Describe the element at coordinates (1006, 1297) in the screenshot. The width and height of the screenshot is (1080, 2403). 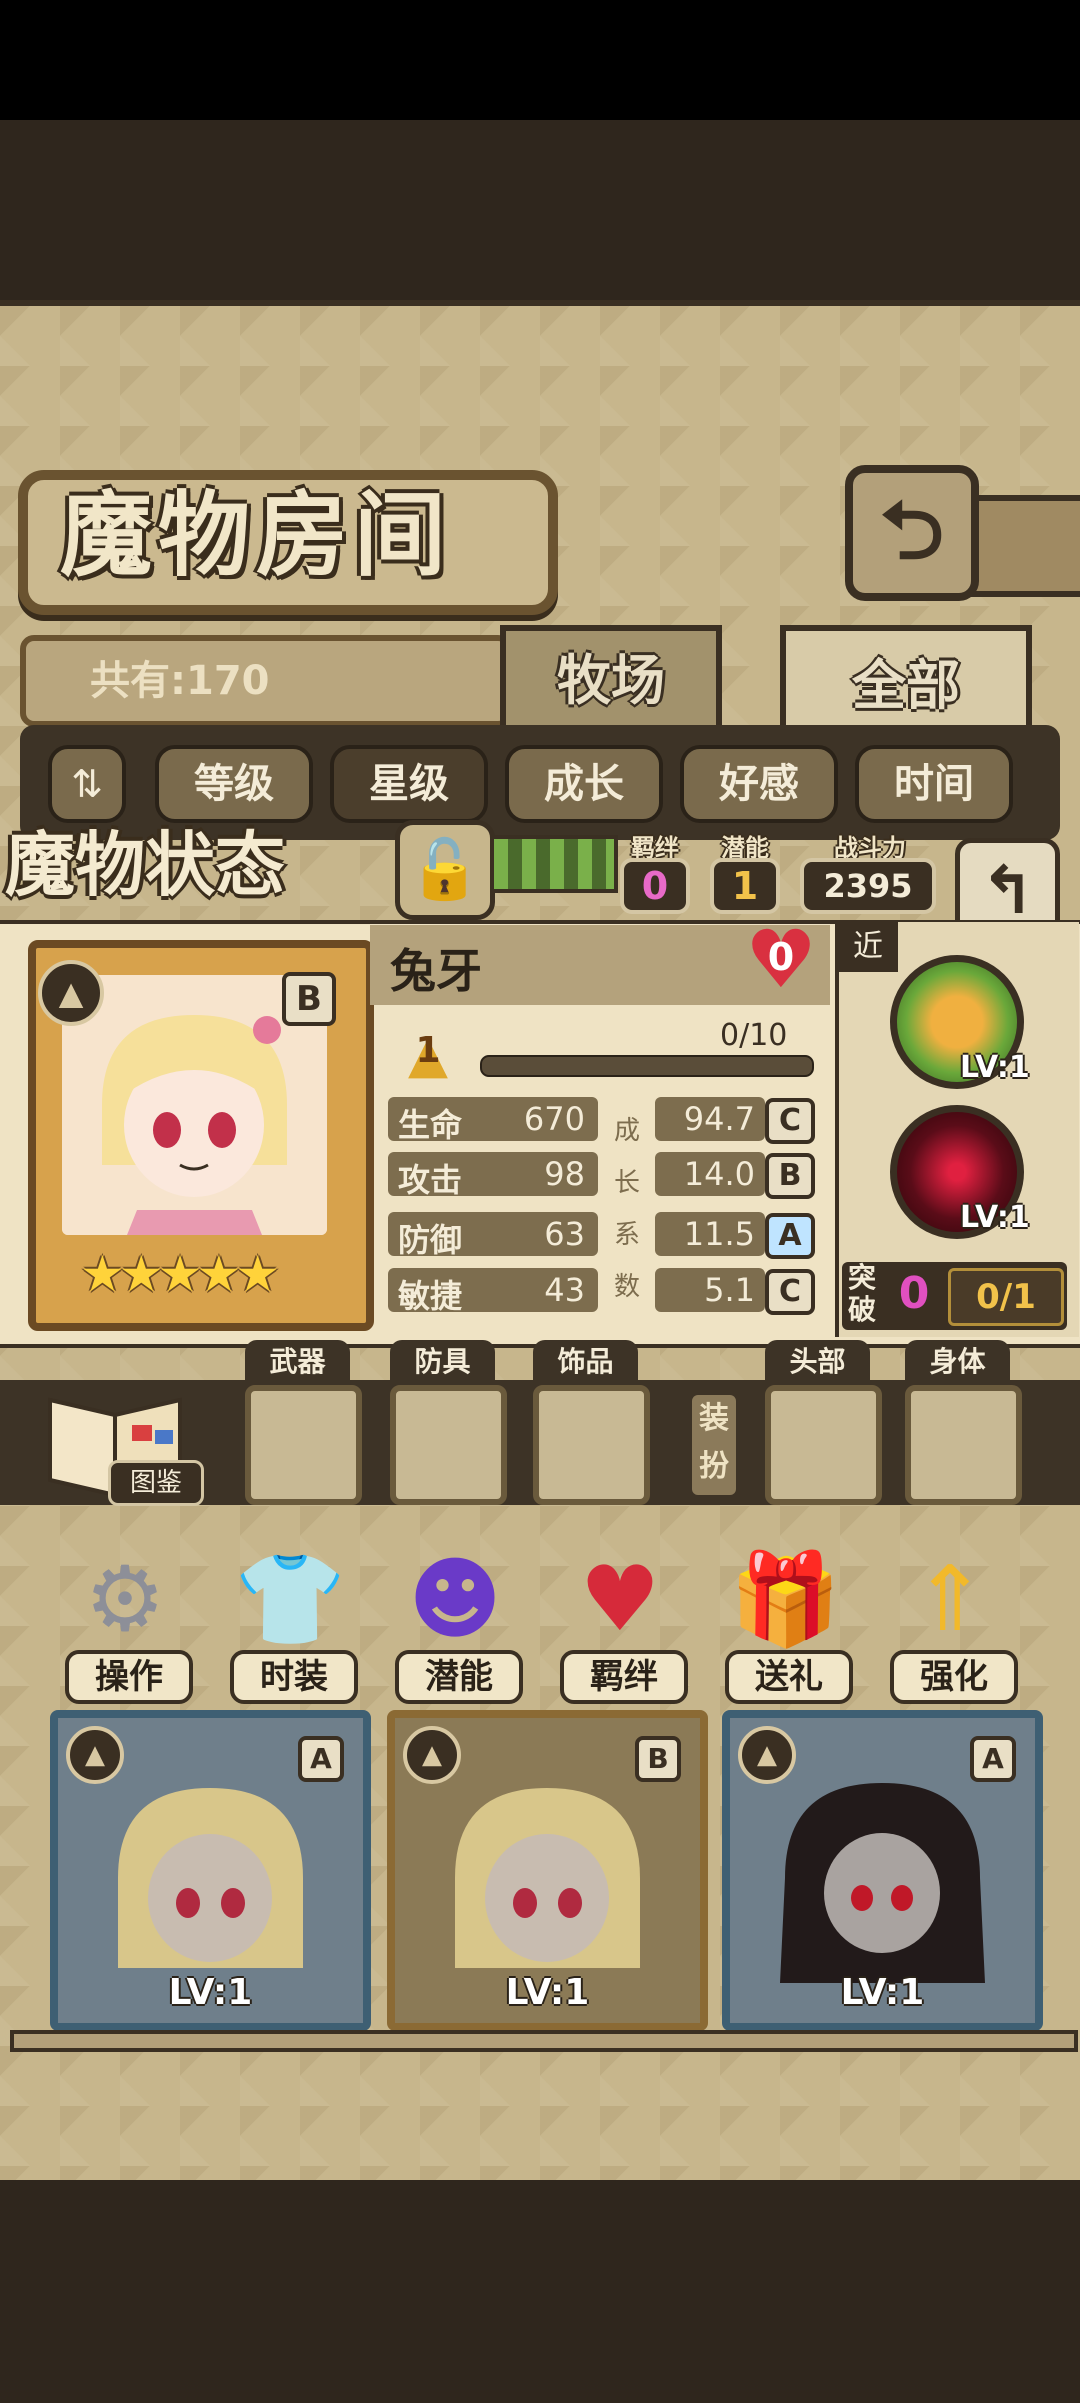
I see `break-progress: 0/1` at that location.